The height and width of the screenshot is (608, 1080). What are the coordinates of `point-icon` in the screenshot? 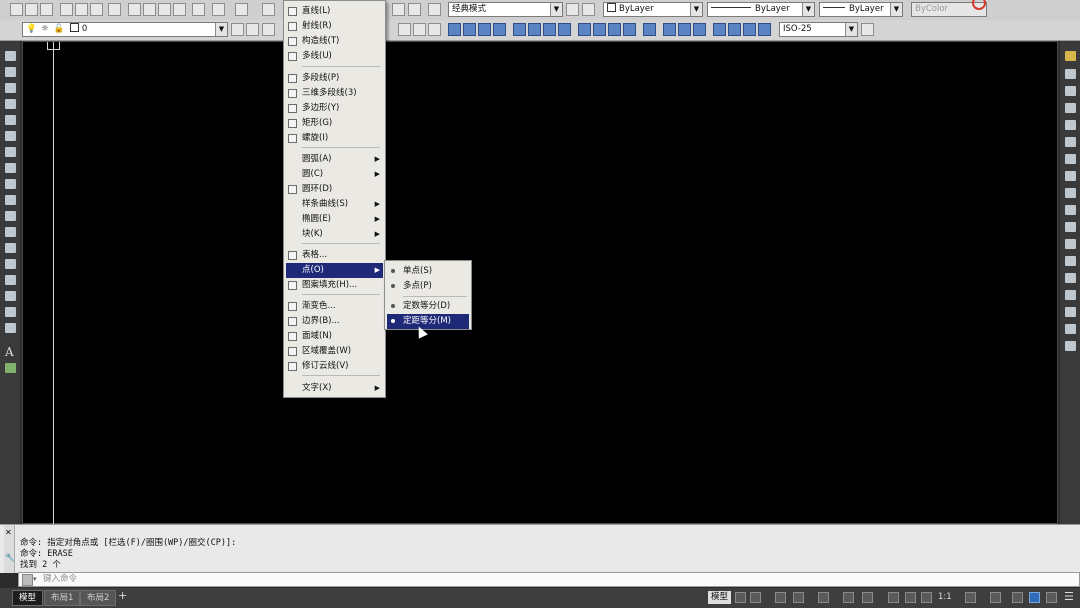 It's located at (10, 264).